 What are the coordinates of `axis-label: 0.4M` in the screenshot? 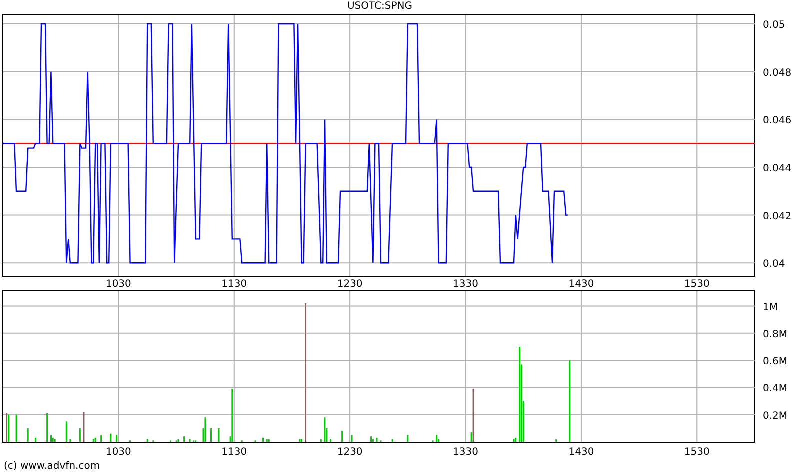 It's located at (775, 389).